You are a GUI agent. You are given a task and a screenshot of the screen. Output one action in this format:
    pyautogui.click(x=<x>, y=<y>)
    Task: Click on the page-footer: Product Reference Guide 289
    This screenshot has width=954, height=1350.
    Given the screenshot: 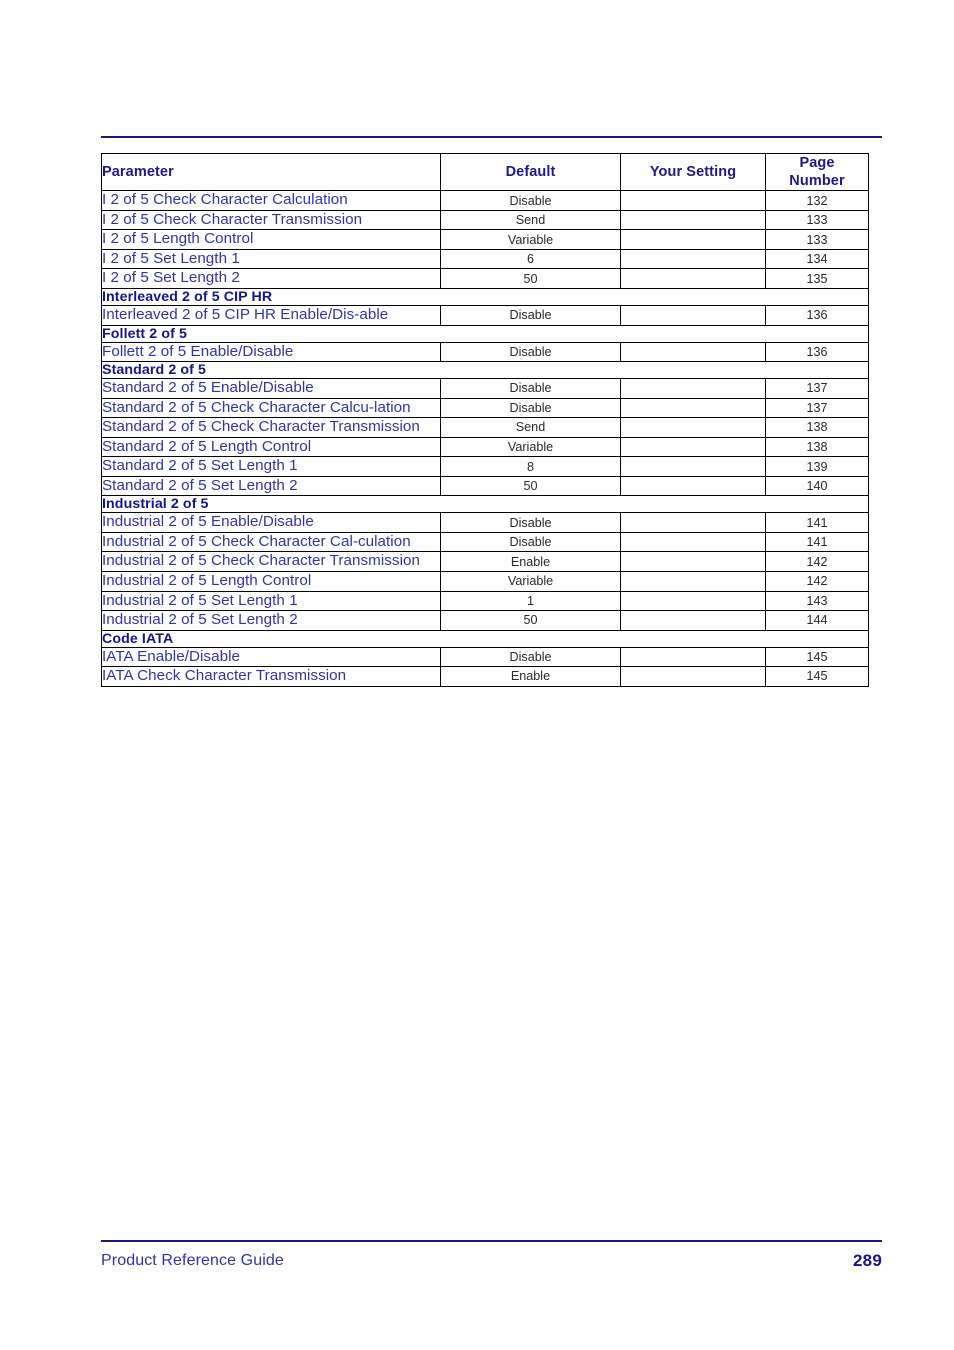 What is the action you would take?
    pyautogui.click(x=491, y=1261)
    